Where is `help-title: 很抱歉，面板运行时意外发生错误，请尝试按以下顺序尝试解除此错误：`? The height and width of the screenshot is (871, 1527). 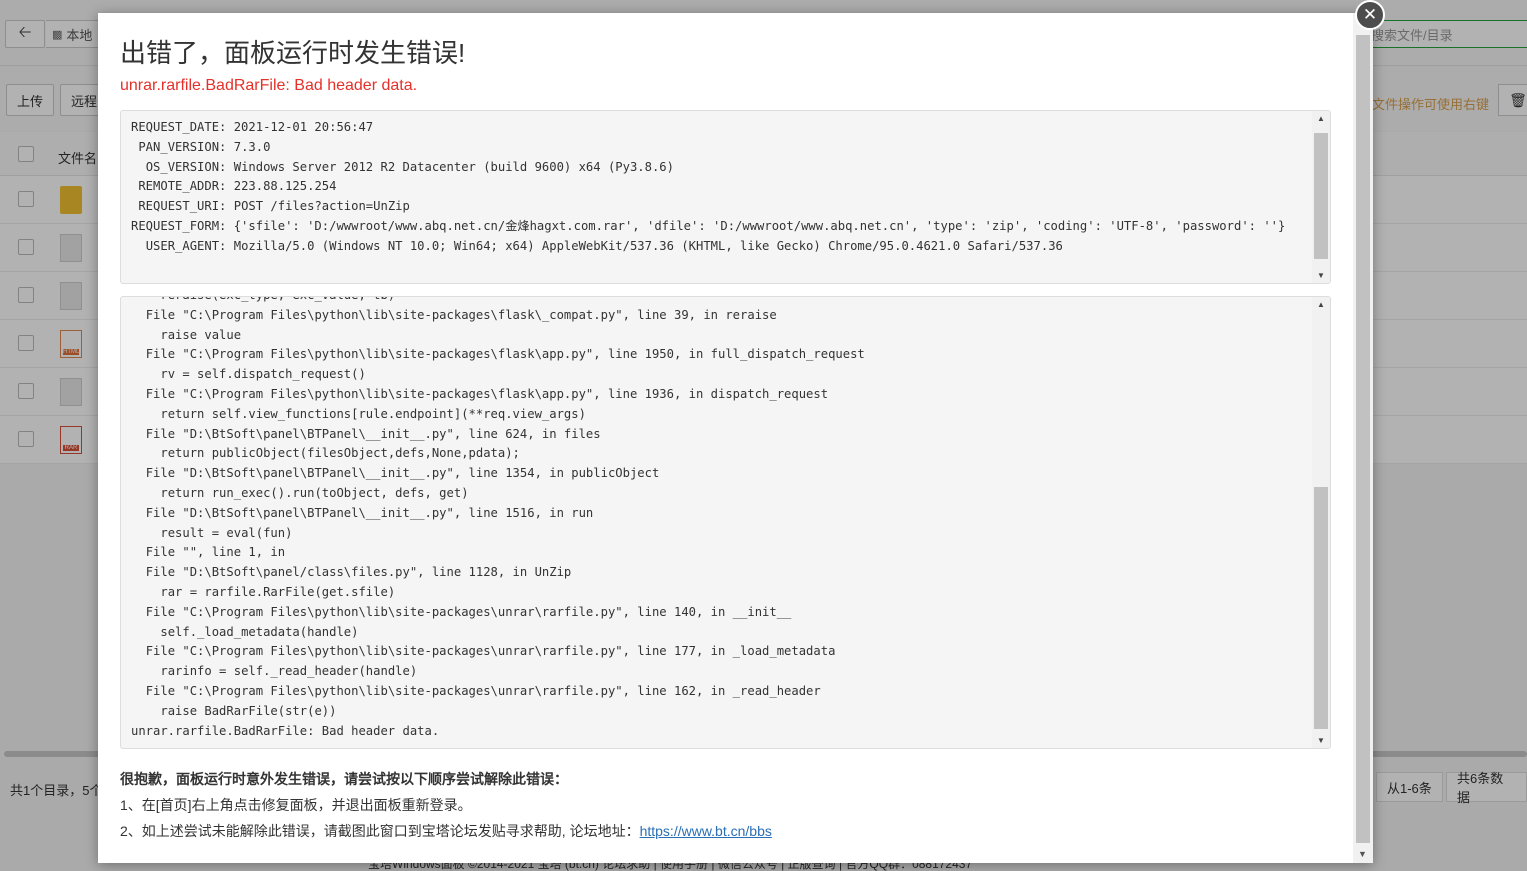 help-title: 很抱歉，面板运行时意外发生错误，请尝试按以下顺序尝试解除此错误： is located at coordinates (344, 779).